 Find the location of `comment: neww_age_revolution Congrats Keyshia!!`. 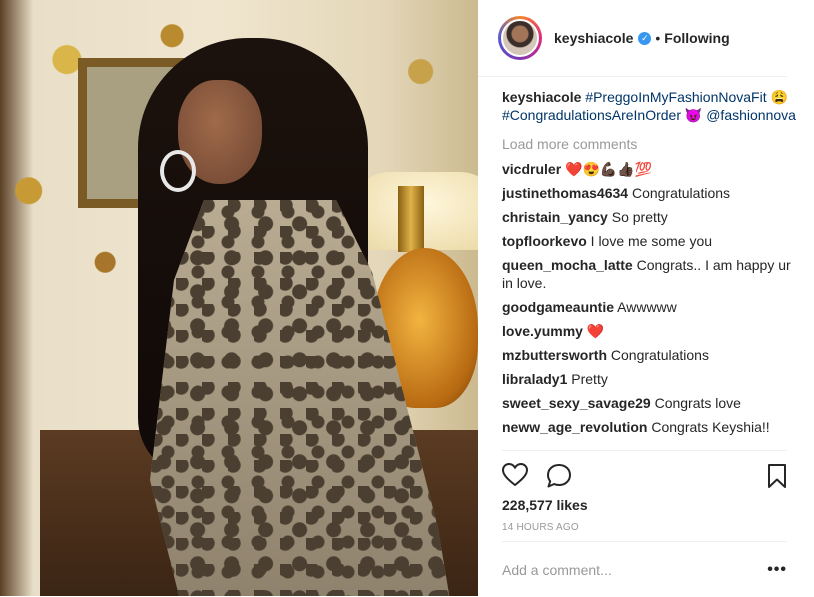

comment: neww_age_revolution Congrats Keyshia!! is located at coordinates (651, 427).